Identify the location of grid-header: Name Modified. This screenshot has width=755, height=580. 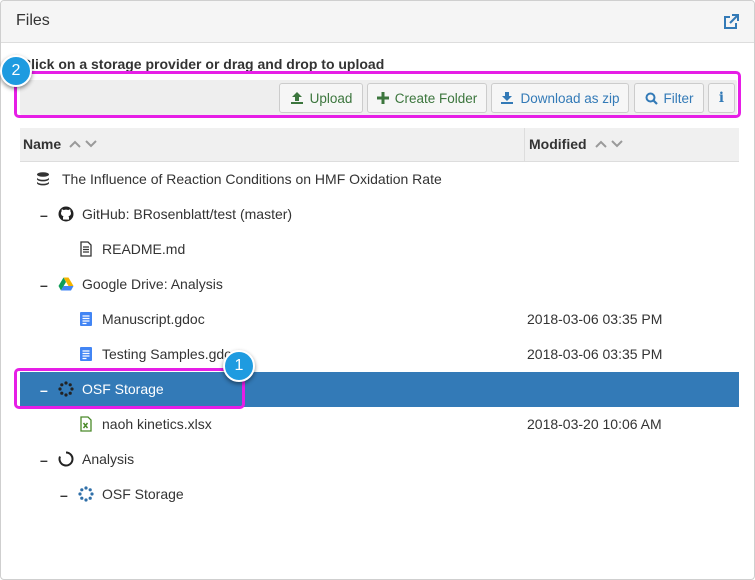
(379, 145).